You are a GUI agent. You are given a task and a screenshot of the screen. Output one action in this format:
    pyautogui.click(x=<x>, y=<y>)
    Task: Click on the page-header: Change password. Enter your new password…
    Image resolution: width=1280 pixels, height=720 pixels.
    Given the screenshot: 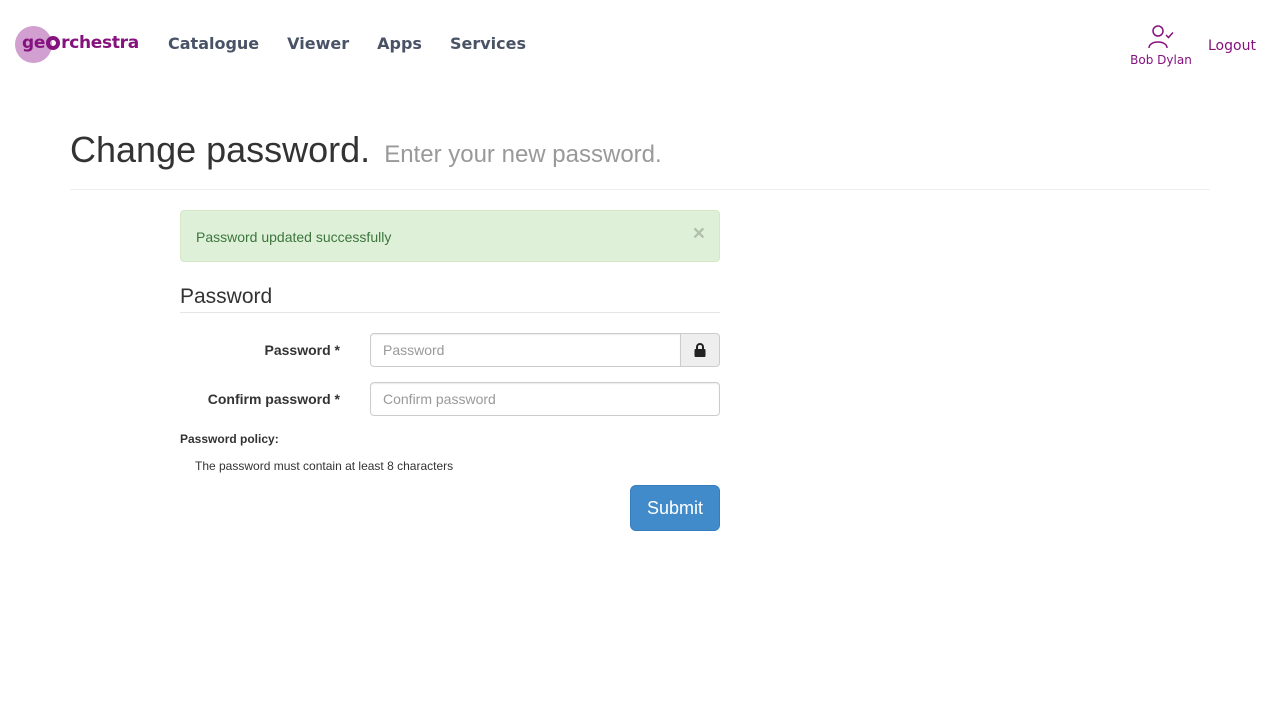 What is the action you would take?
    pyautogui.click(x=640, y=159)
    